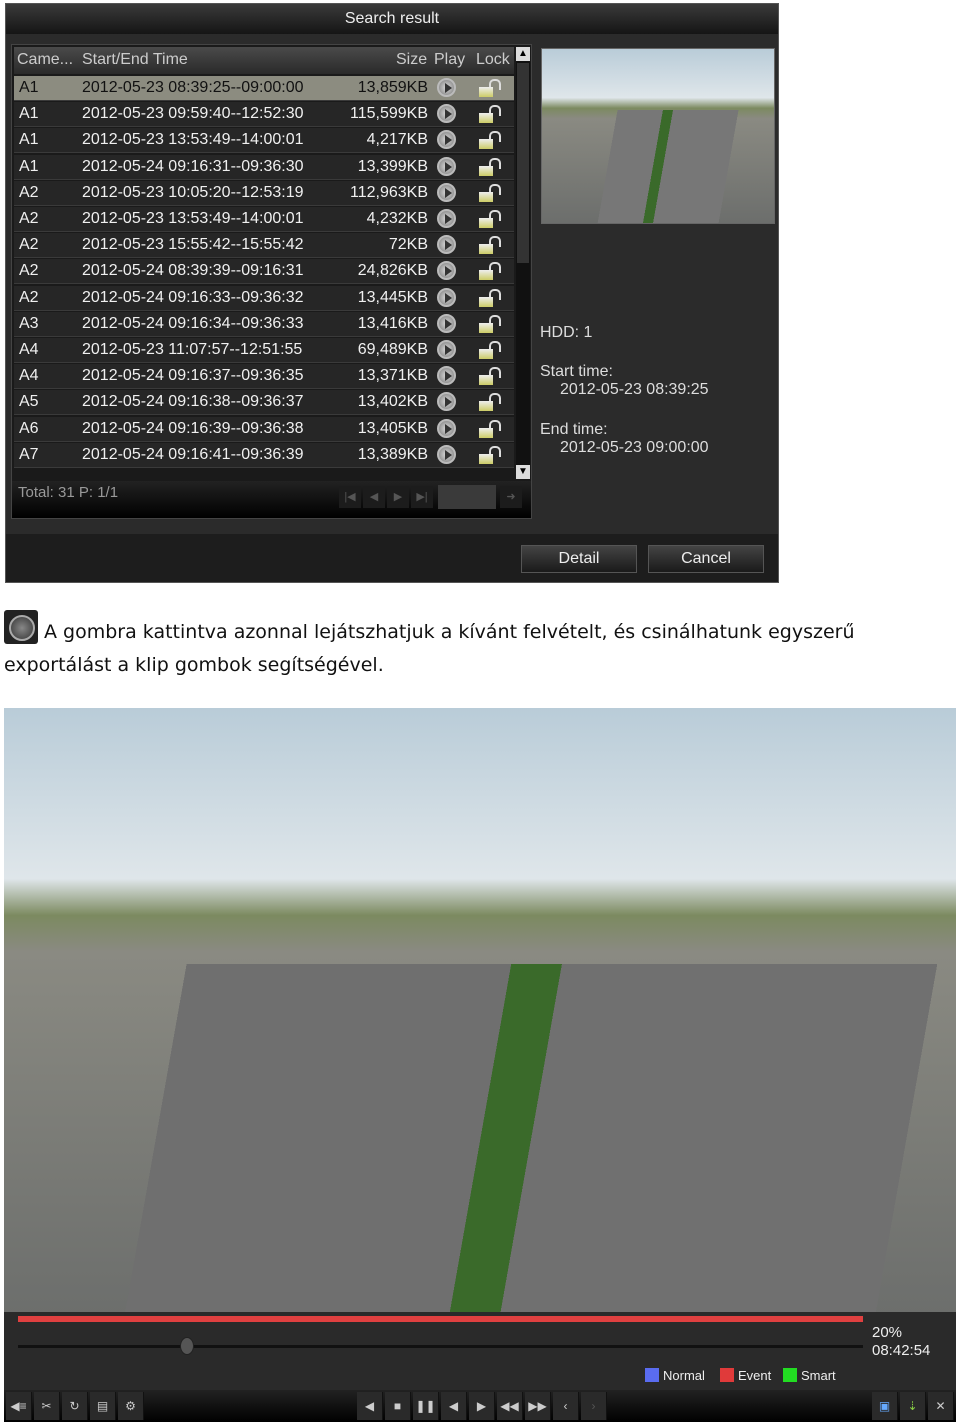 The height and width of the screenshot is (1426, 960). I want to click on table-row: A4 2012-05-23 11:07:57--12:51:55 69,489KB, so click(264, 350).